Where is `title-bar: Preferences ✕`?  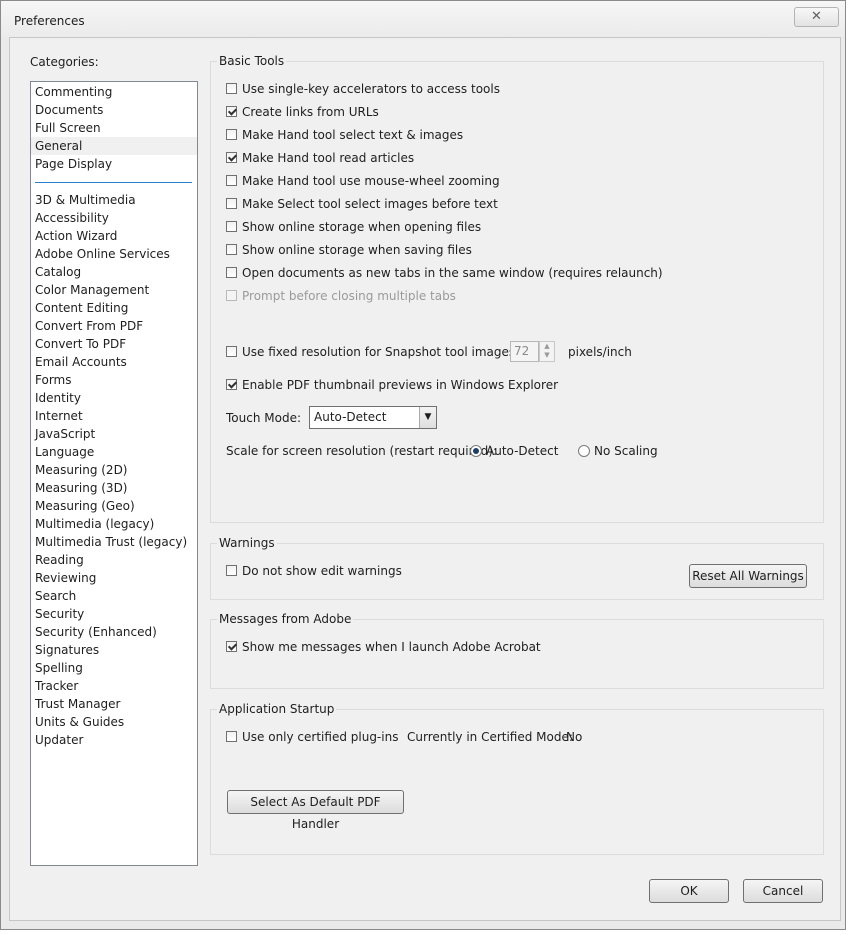 title-bar: Preferences ✕ is located at coordinates (423, 19).